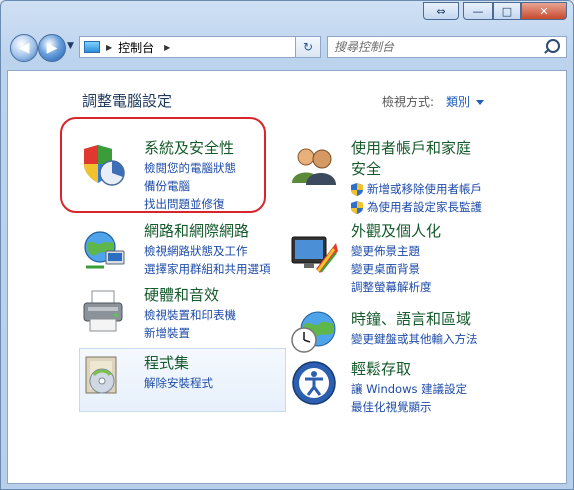  I want to click on search-box, so click(447, 47).